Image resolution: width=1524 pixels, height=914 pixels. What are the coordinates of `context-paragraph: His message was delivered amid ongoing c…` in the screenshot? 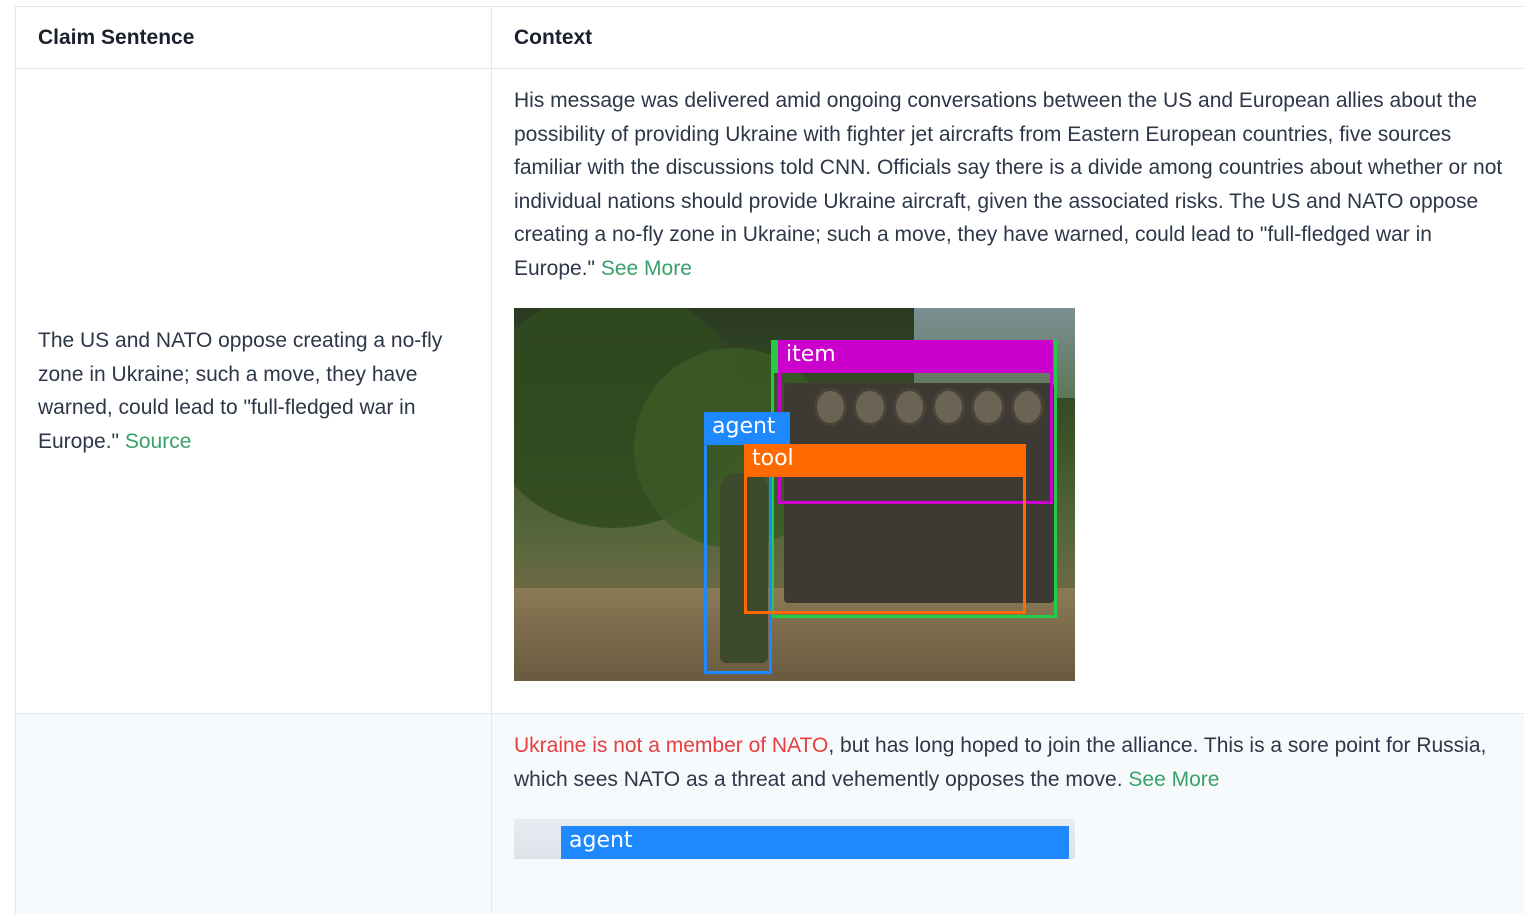 It's located at (1014, 184).